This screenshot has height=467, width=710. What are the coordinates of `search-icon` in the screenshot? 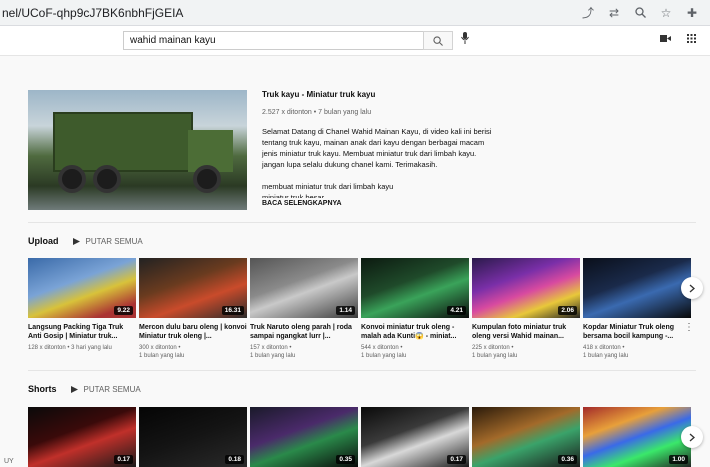 It's located at (438, 40).